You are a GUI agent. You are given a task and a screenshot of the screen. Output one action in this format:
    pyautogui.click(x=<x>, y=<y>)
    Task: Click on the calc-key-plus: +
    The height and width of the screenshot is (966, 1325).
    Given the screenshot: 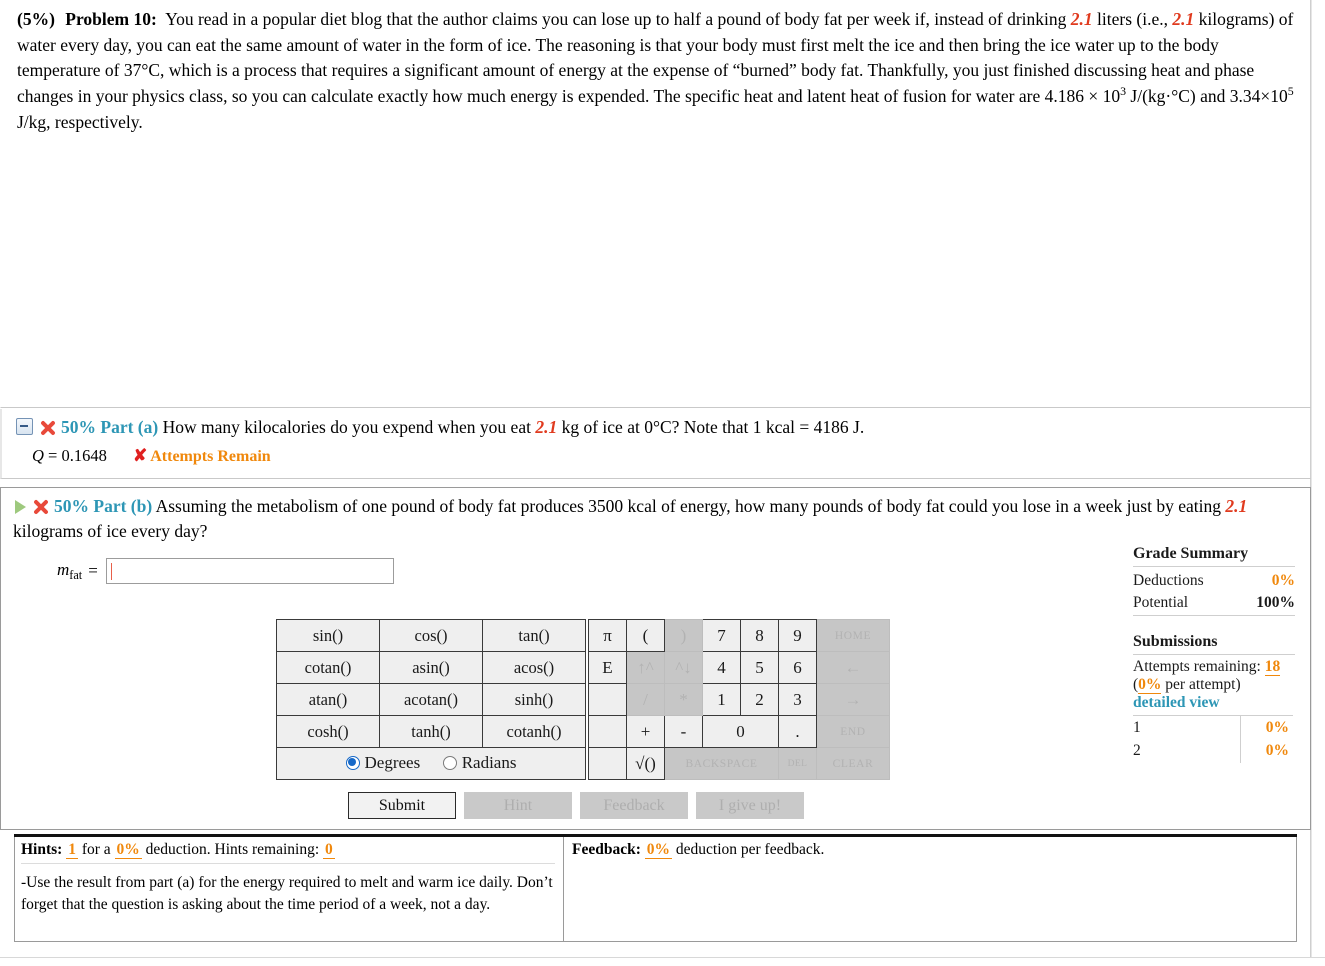 What is the action you would take?
    pyautogui.click(x=645, y=731)
    